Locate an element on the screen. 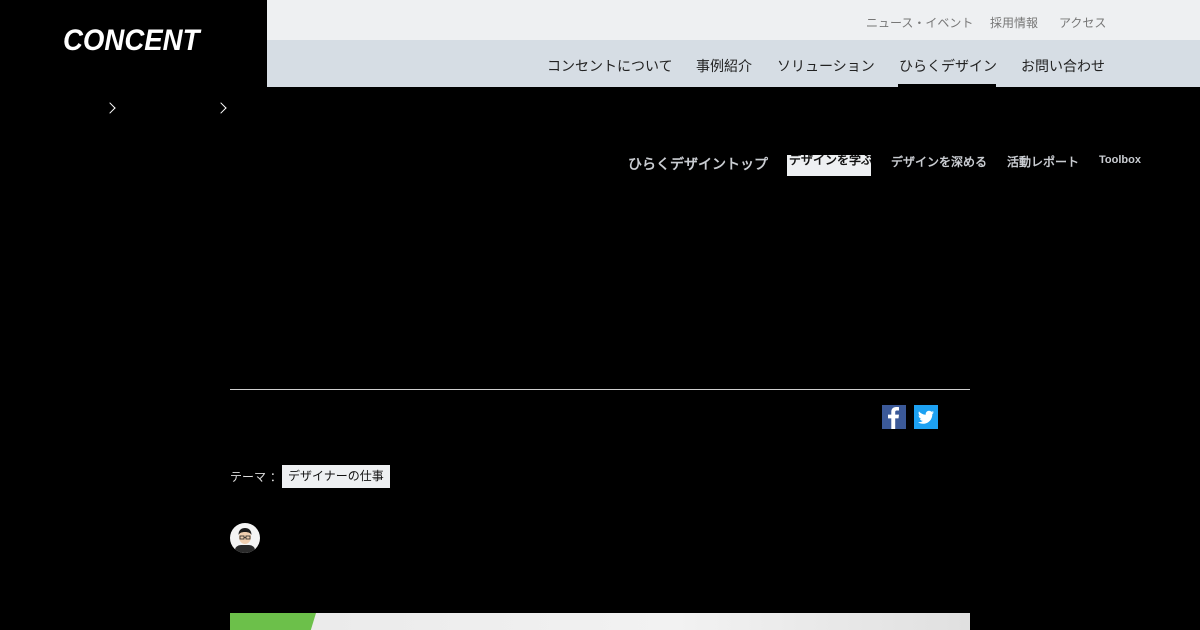 This screenshot has height=630, width=1200. nav-cases: 事例紹介 is located at coordinates (724, 66).